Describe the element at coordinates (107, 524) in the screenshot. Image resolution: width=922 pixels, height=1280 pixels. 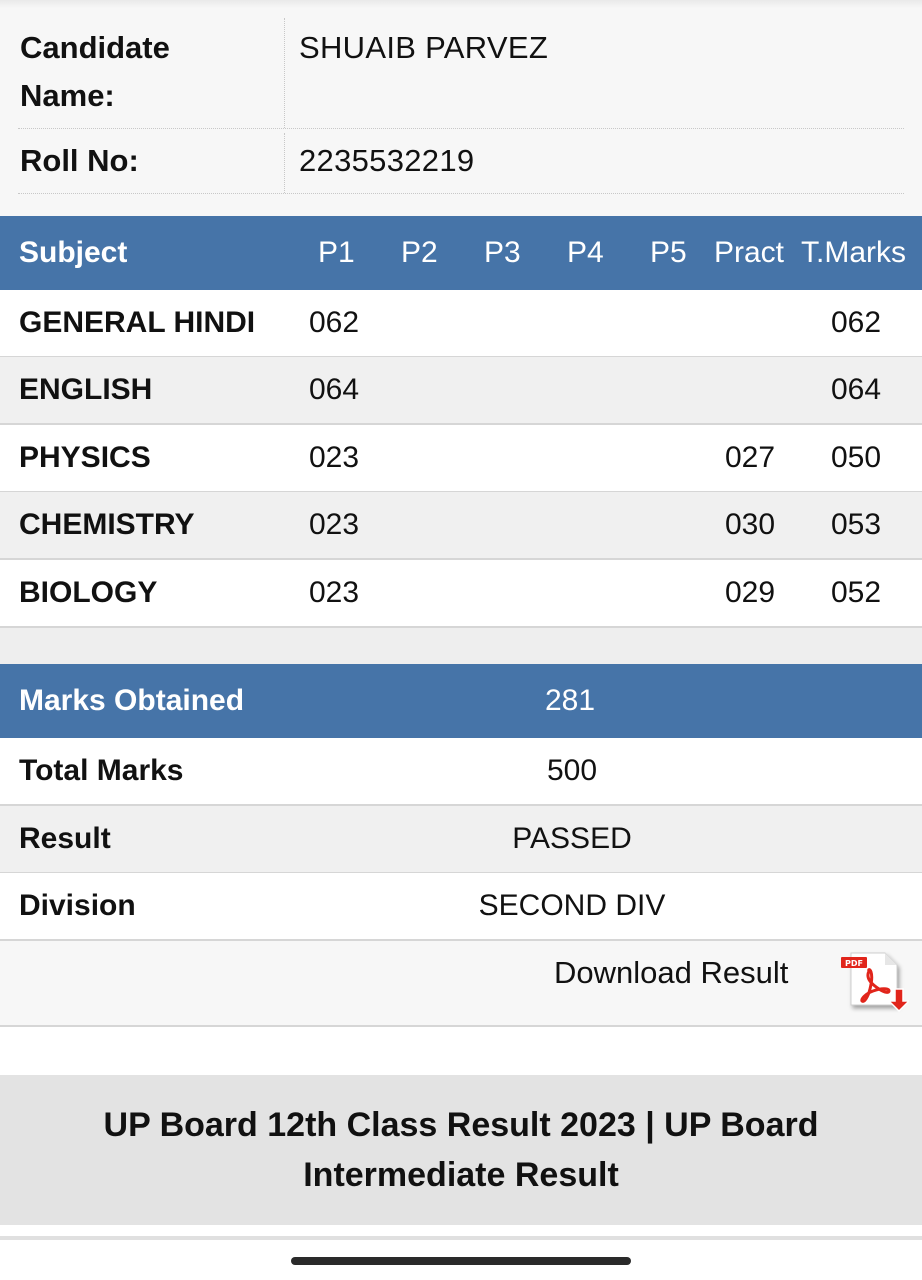
I see `subject-name: CHEMISTRY` at that location.